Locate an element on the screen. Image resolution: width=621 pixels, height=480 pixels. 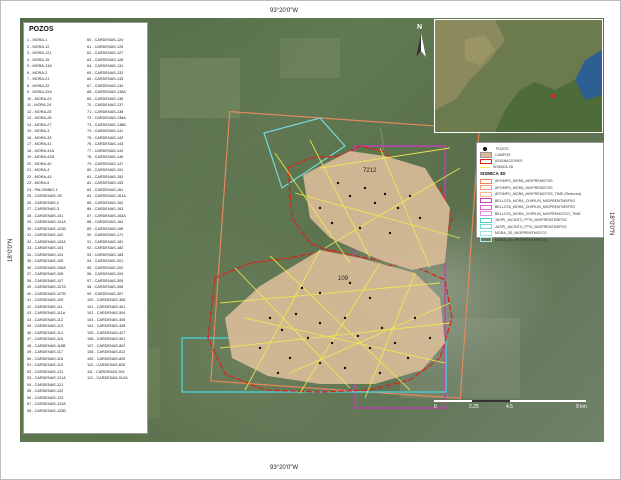
legend-survey-item: MORA_3D_MIGPREMTMCFCO is located at coordinates (513, 233).